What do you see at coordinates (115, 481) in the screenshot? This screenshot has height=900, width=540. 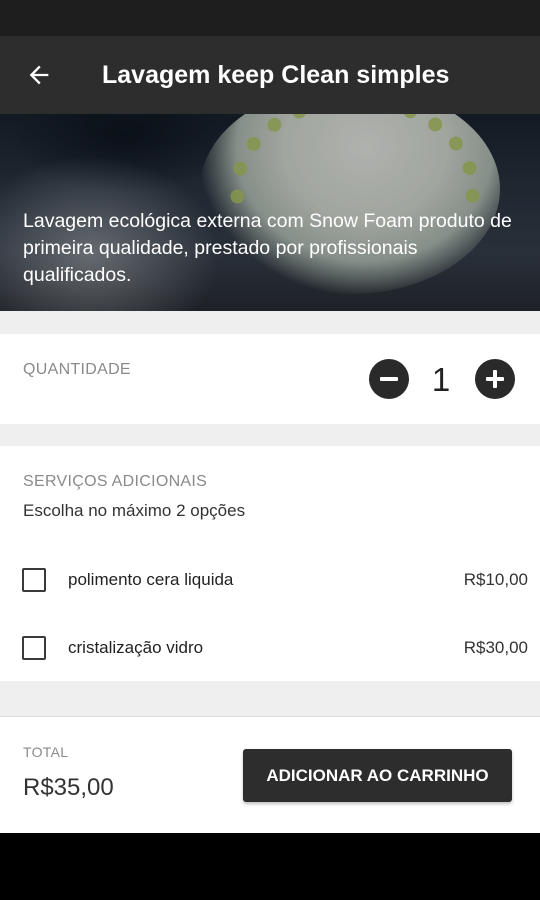 I see `addons-title: SERVIÇOS ADICIONAIS` at bounding box center [115, 481].